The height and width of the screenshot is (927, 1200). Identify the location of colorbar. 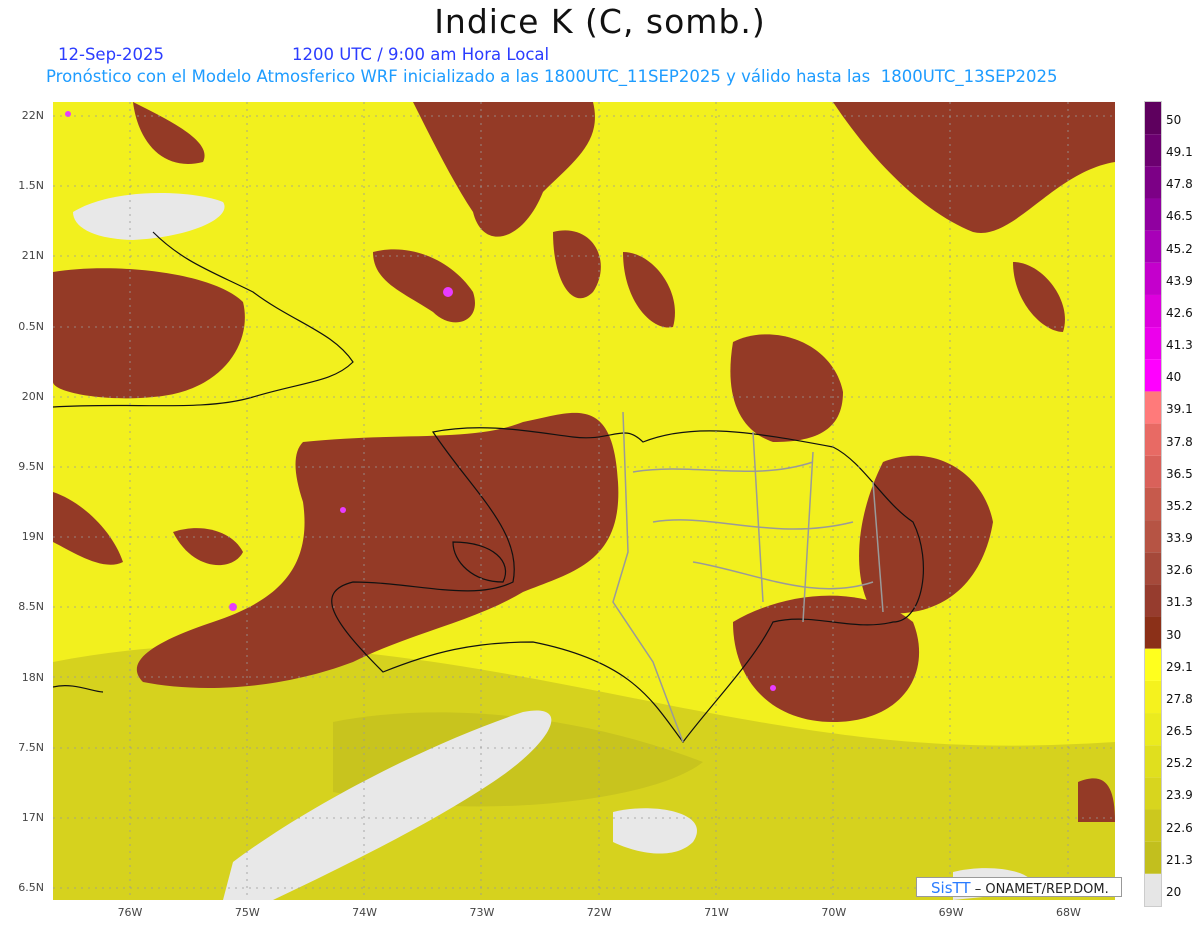
(1153, 504).